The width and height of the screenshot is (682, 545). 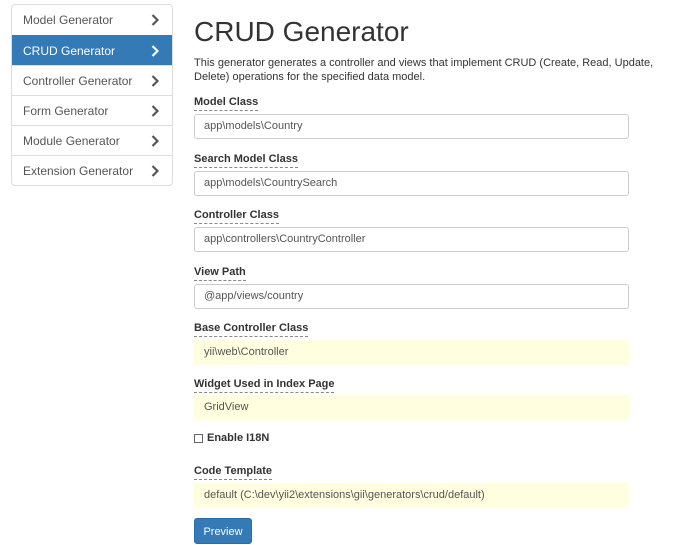 I want to click on sidebar-item-extension-generator: Extension Generator, so click(x=92, y=170).